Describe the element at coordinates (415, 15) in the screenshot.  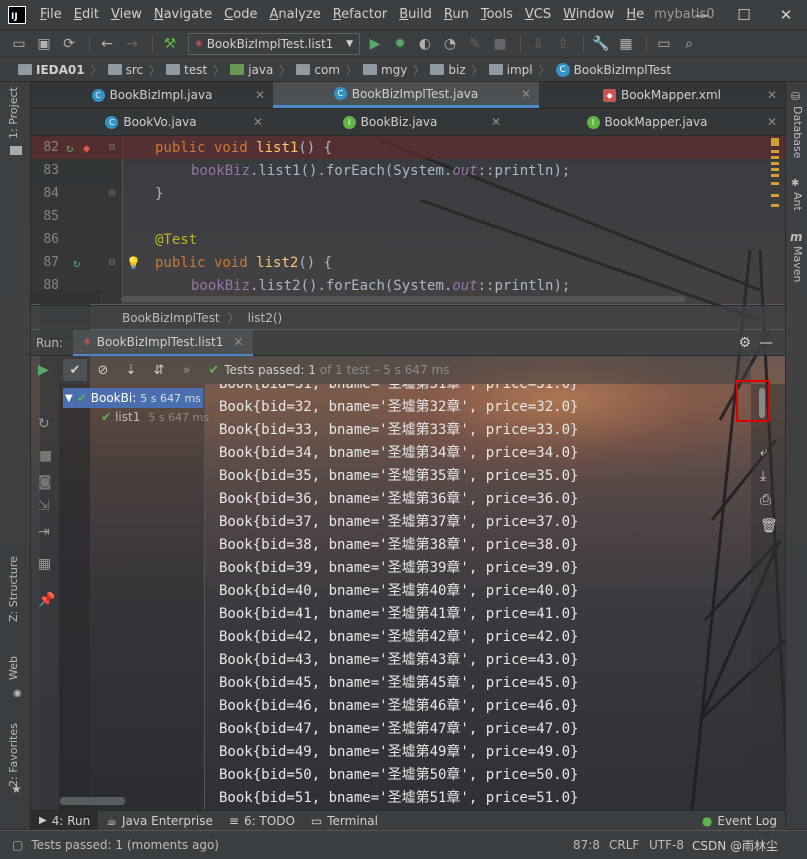
I see `menu-build: Build` at that location.